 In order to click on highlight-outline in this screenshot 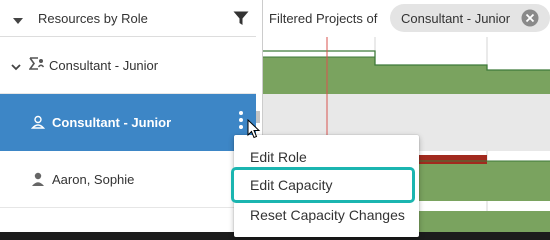, I will do `click(323, 185)`.